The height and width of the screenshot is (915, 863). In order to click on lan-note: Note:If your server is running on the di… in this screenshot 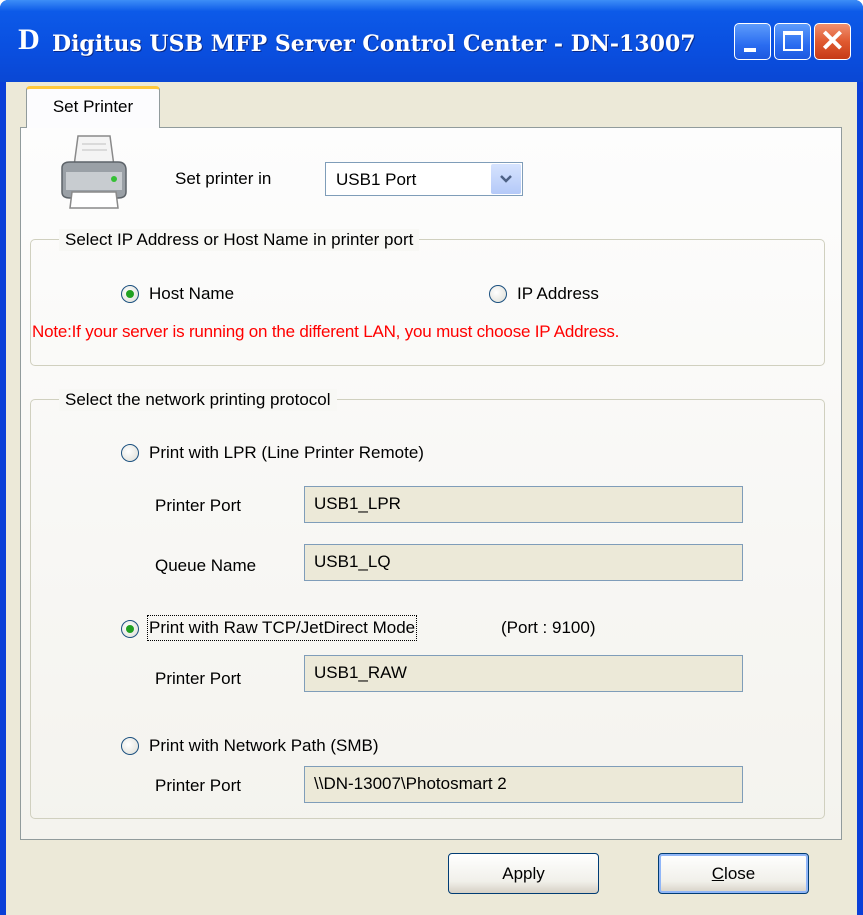, I will do `click(326, 331)`.